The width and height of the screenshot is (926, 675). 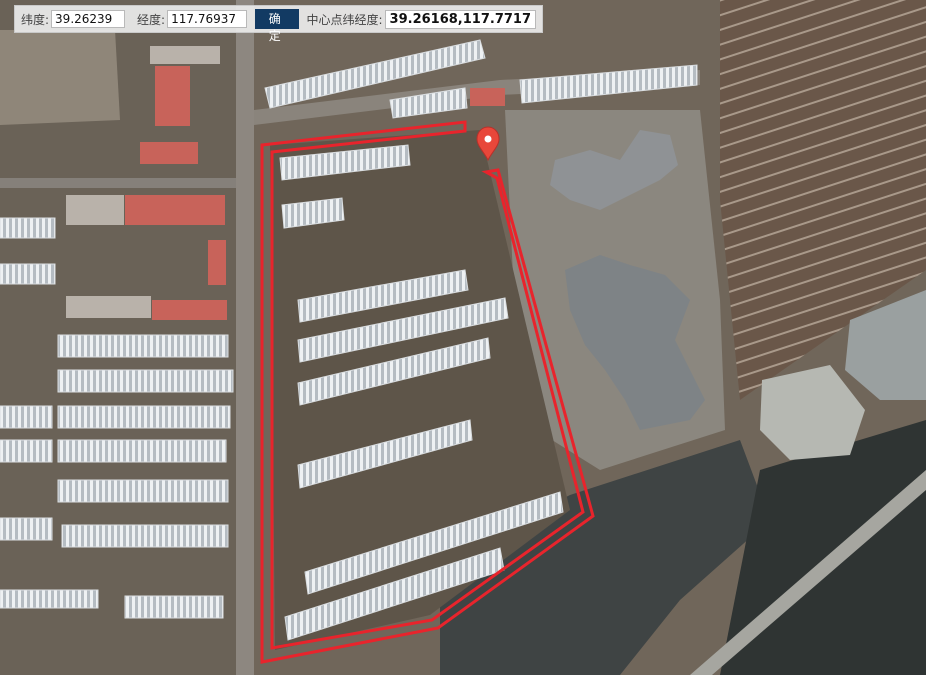 What do you see at coordinates (460, 19) in the screenshot?
I see `center-coordinate-value: 39.26168,117.7717` at bounding box center [460, 19].